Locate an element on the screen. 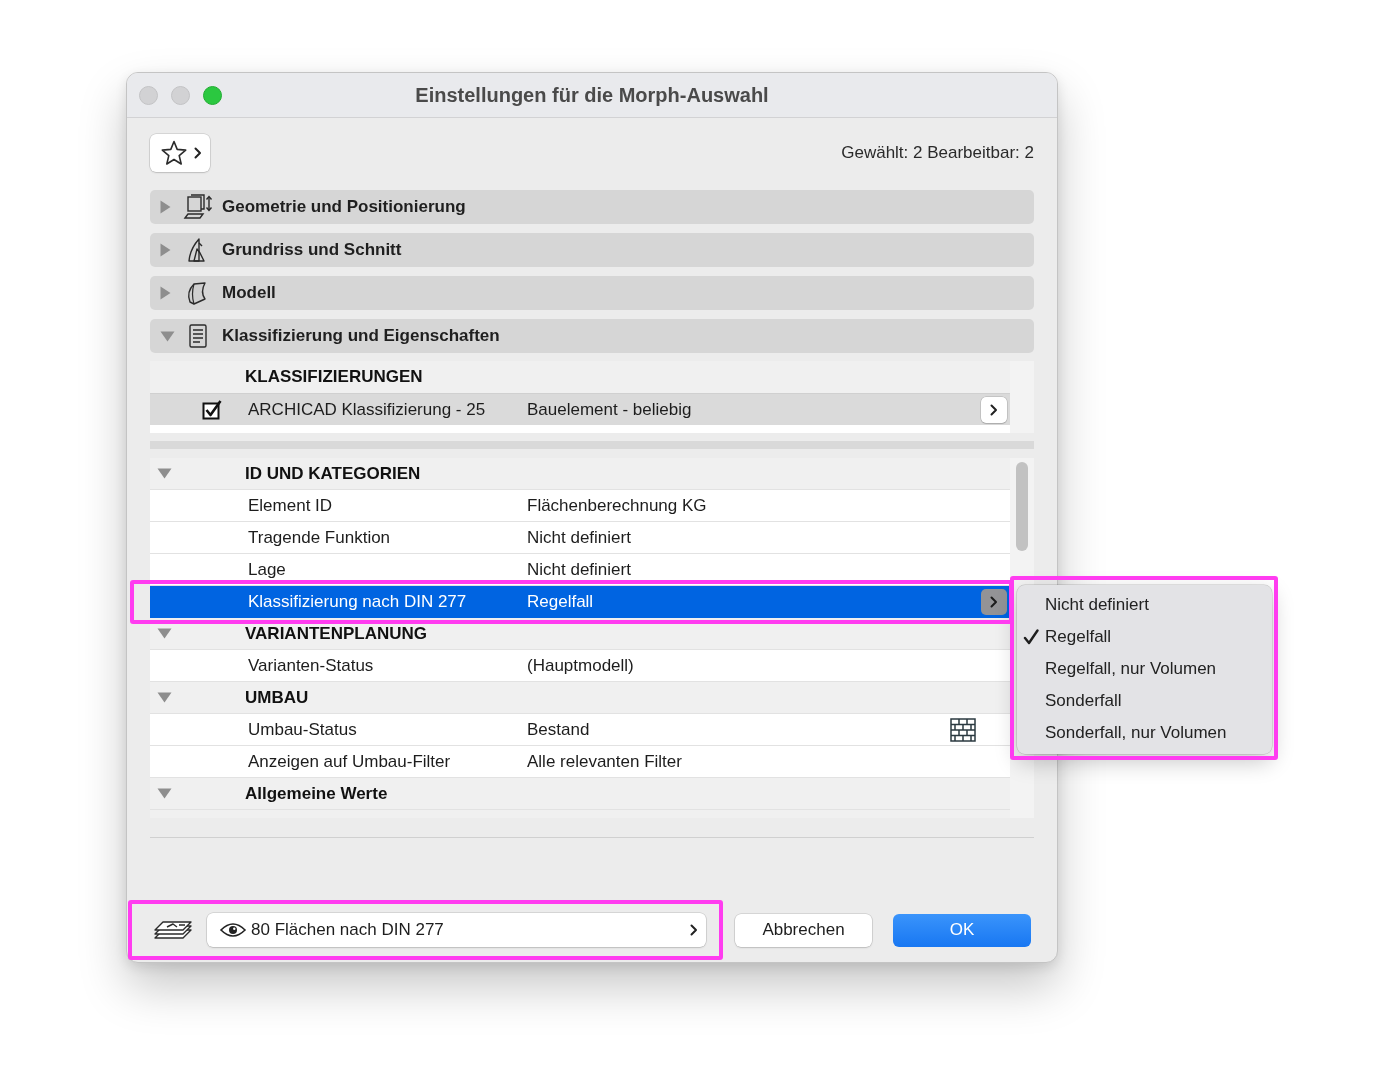  property-name: Lage is located at coordinates (267, 569).